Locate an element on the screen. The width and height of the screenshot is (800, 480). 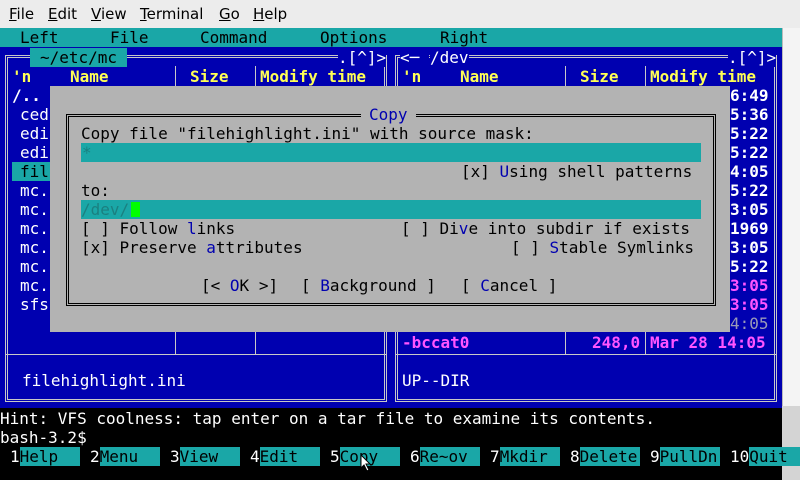
follow-links-checkbox: [ ] Follow links is located at coordinates (158, 228).